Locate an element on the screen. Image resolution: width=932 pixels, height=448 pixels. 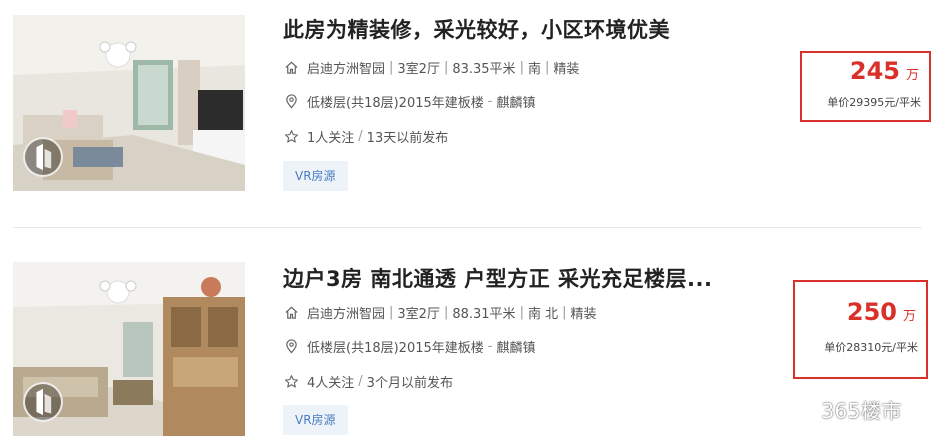
divider is located at coordinates (467, 227).